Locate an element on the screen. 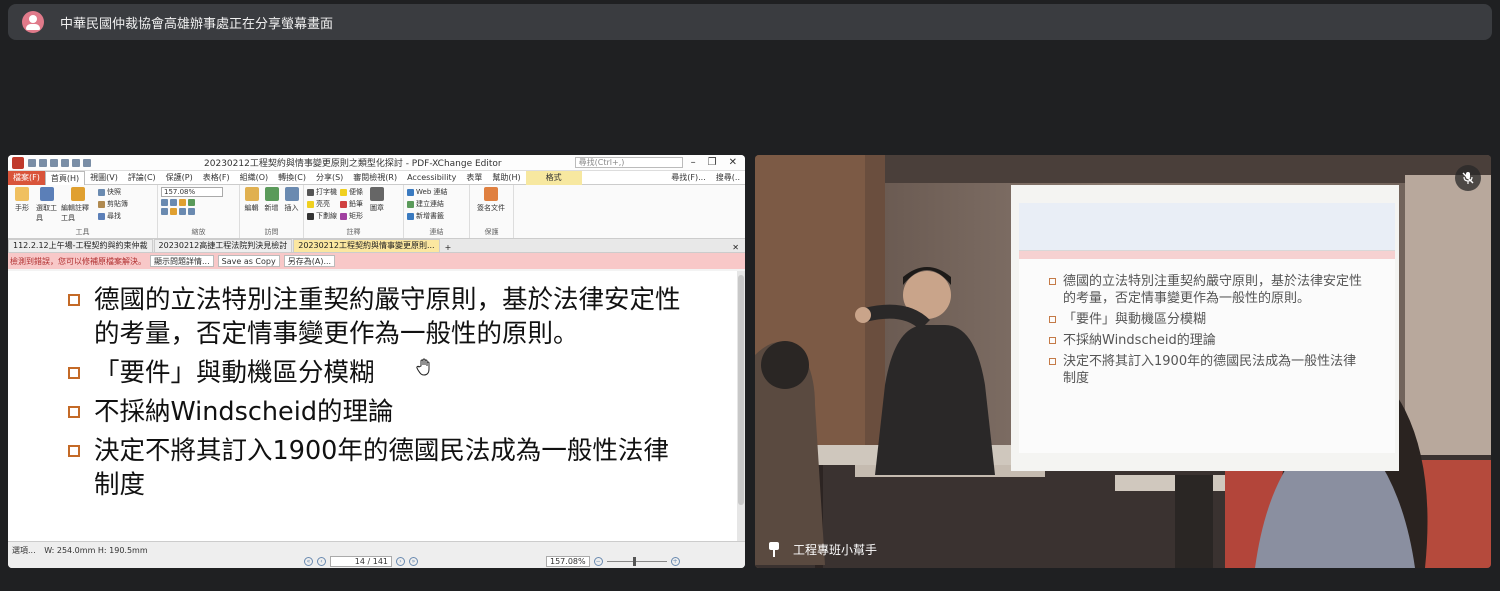 The height and width of the screenshot is (591, 1500). pencil-icon is located at coordinates (343, 204).